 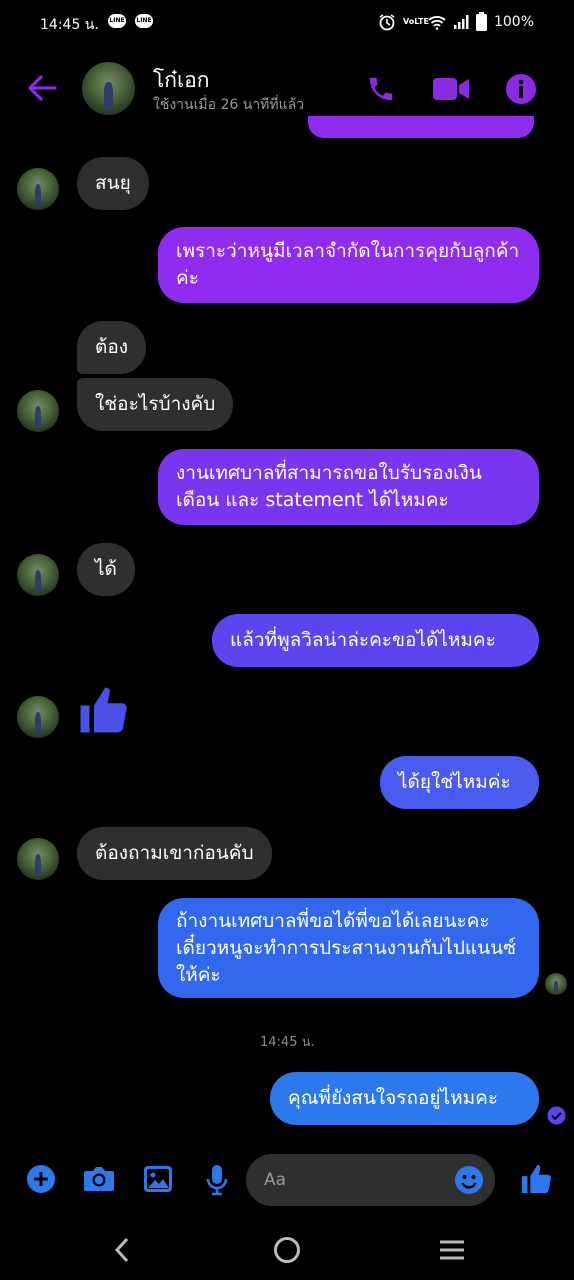 I want to click on home-circle-icon, so click(x=287, y=1250).